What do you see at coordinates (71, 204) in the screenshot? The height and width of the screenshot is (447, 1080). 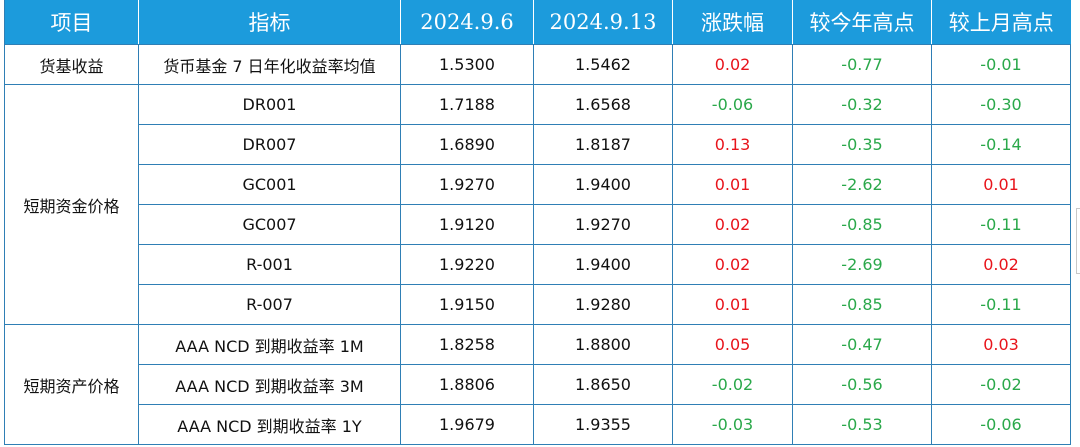 I see `group-label-cell: 短期资金价格` at bounding box center [71, 204].